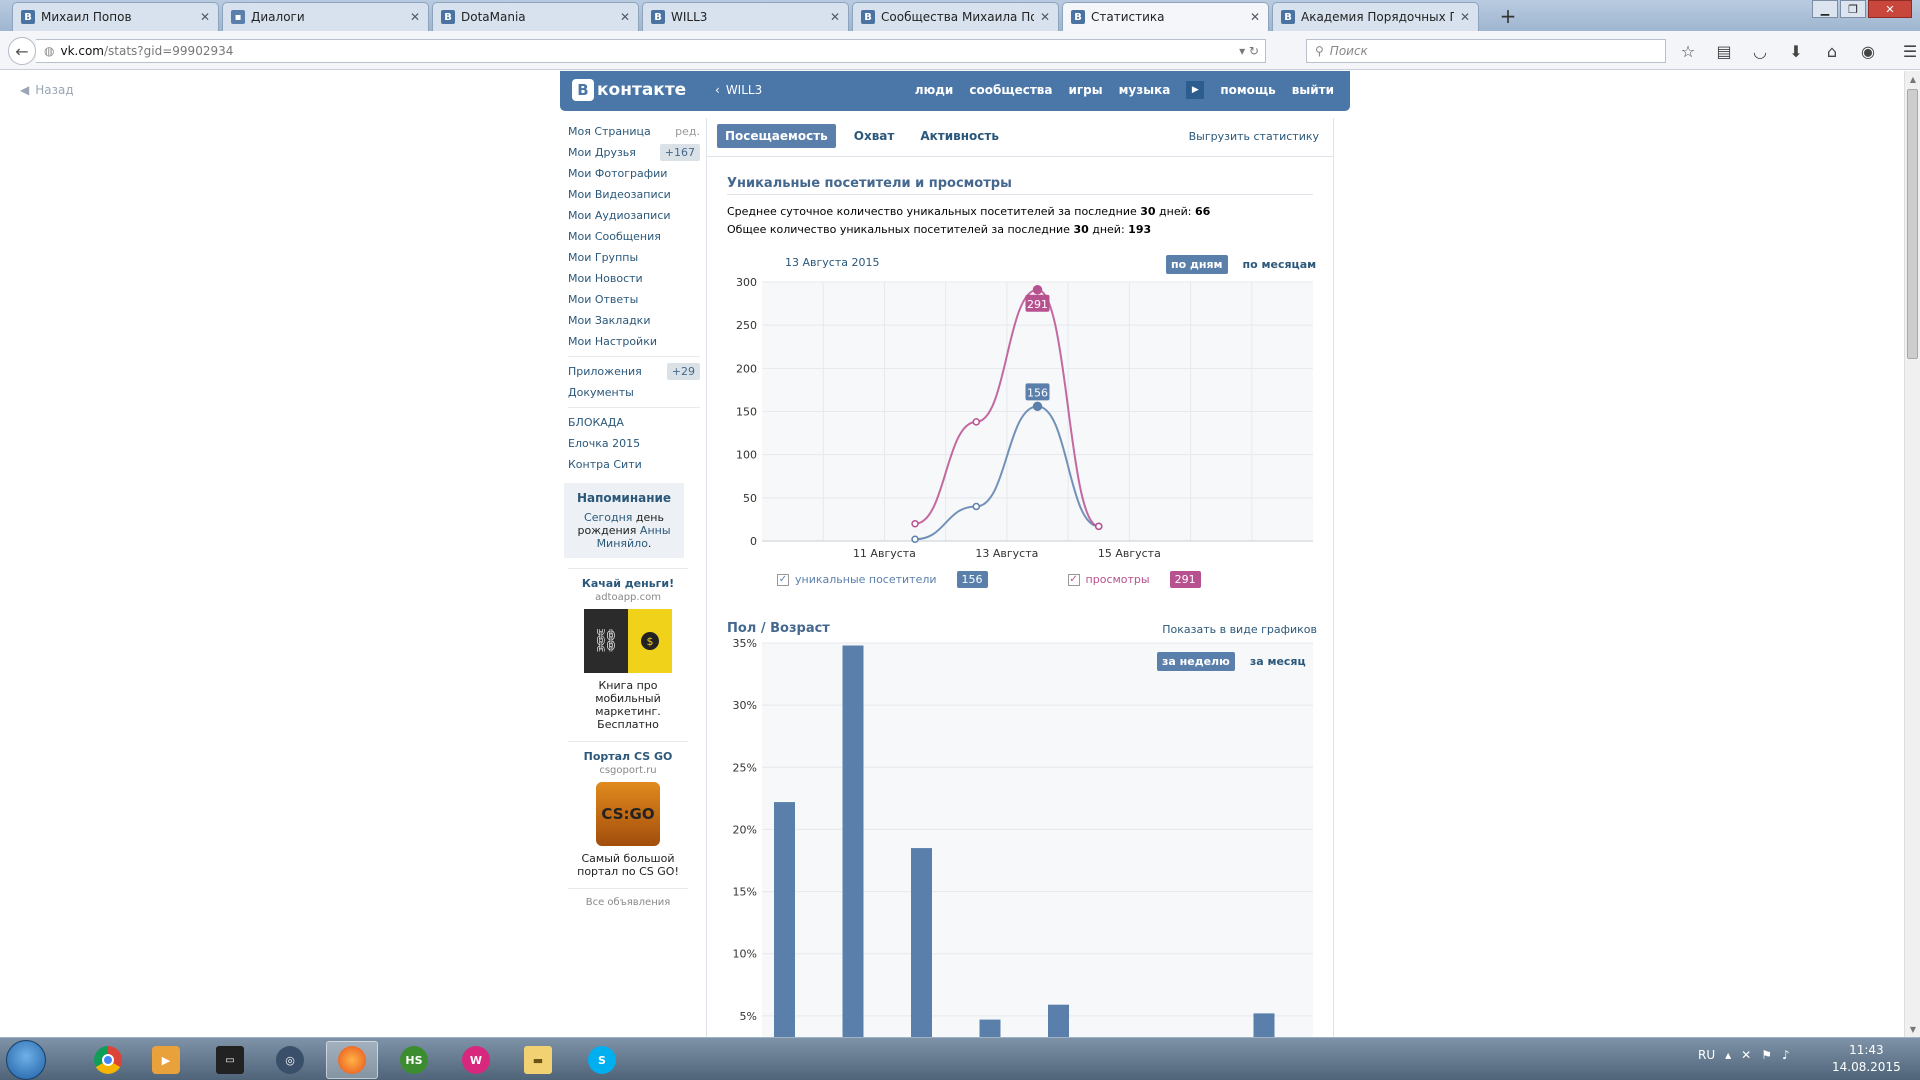 The width and height of the screenshot is (1920, 1080). Describe the element at coordinates (955, 16) in the screenshot. I see `browser-tab: B Сообщества Михаила Поп... ✕` at that location.